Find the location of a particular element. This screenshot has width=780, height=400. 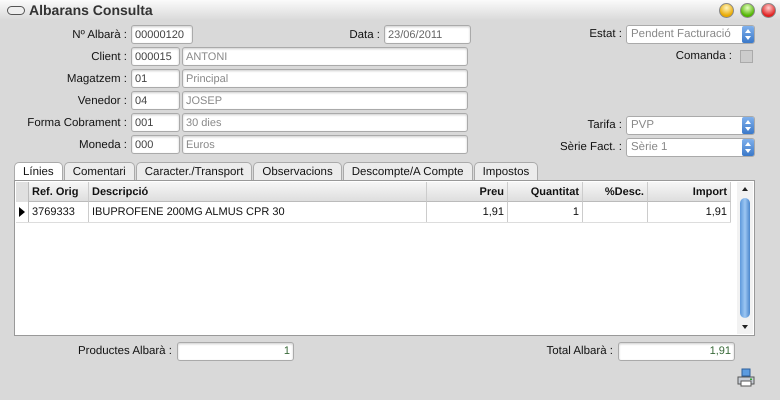

input-field: 000 is located at coordinates (155, 144).